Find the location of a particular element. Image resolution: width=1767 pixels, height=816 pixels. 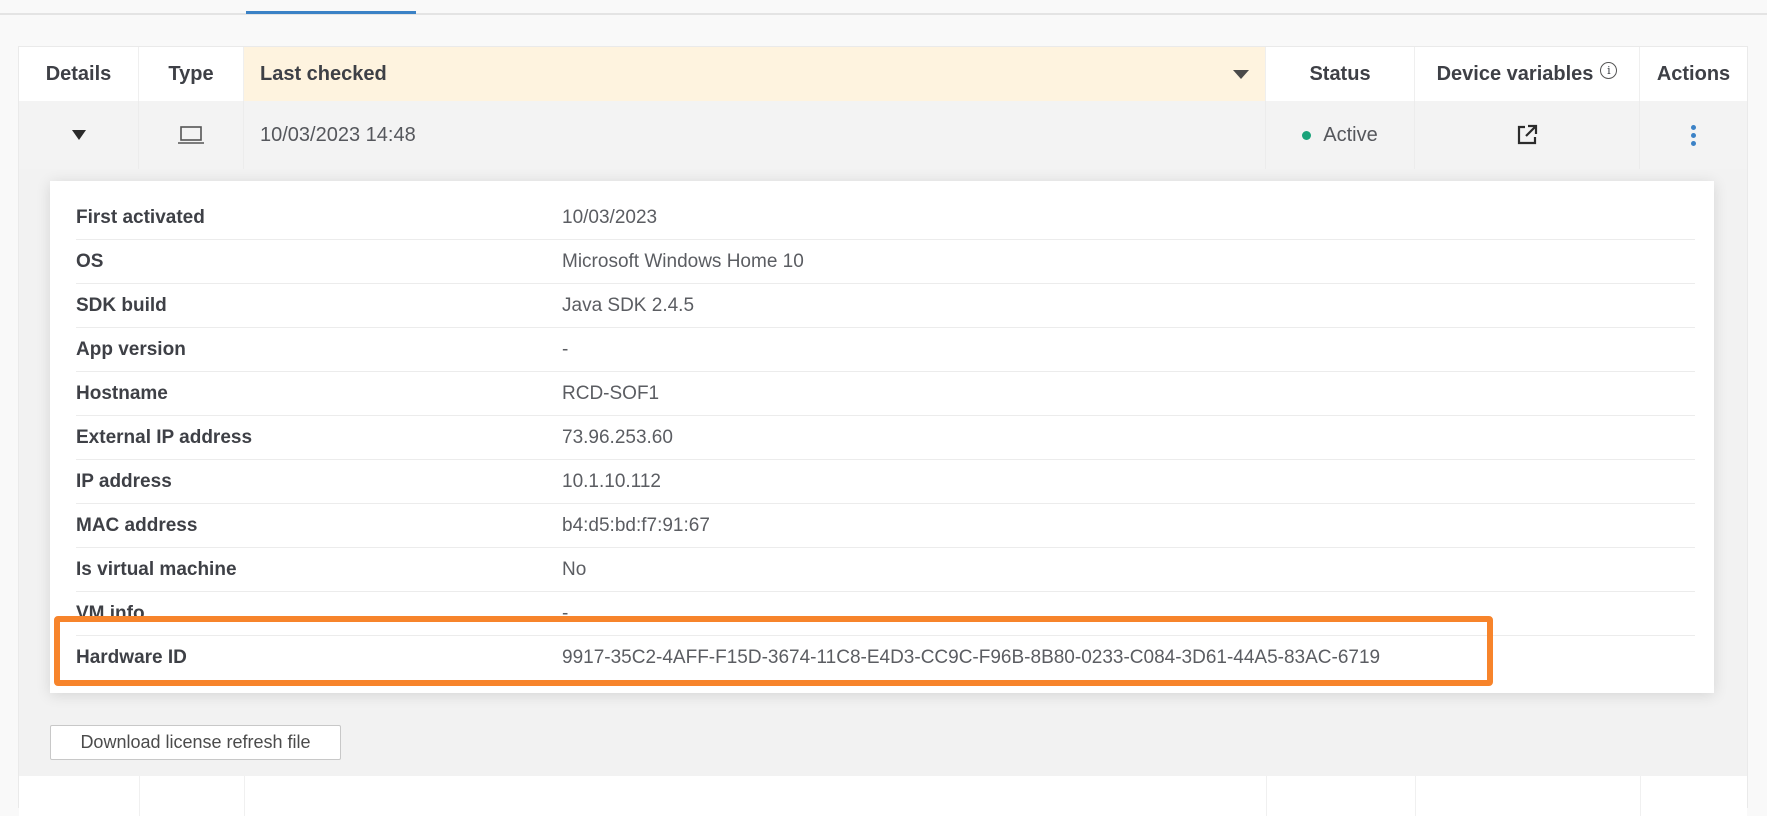

last-checked-value: 10/03/2023 14:48 is located at coordinates (338, 134).